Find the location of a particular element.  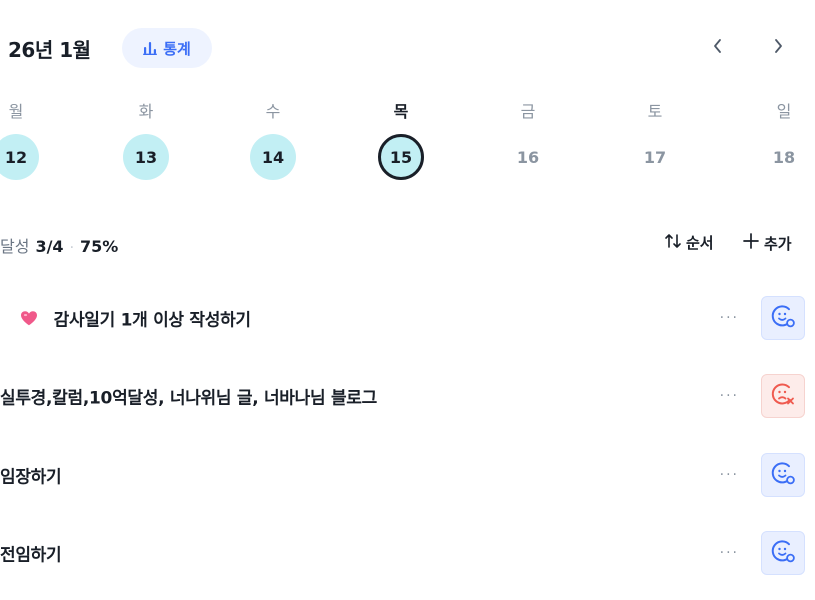

dow-sat: 토 is located at coordinates (655, 111).